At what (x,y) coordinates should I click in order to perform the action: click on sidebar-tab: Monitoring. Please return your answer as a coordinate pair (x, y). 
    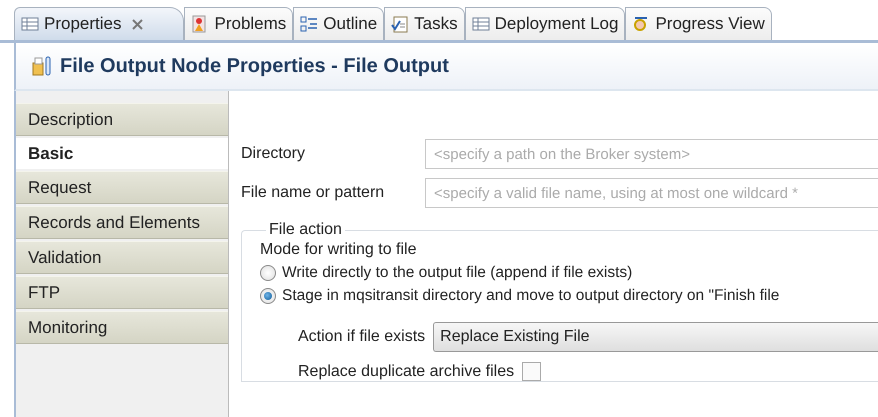
    Looking at the image, I should click on (122, 327).